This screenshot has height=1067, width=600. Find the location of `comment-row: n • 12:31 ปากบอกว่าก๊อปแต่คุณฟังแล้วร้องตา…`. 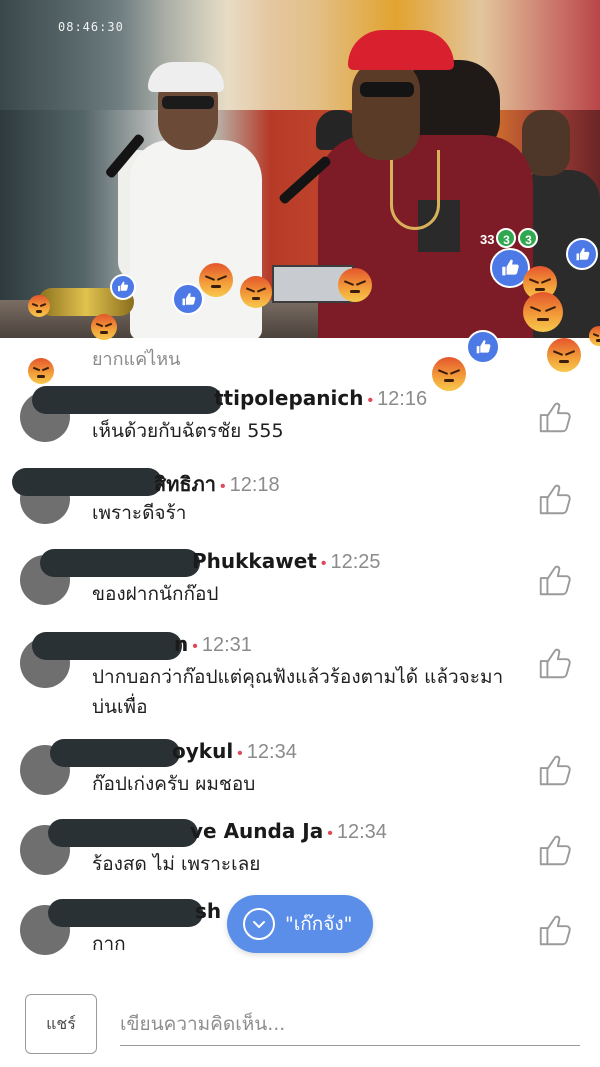

comment-row: n • 12:31 ปากบอกว่าก๊อปแต่คุณฟังแล้วร้องตา… is located at coordinates (300, 672).